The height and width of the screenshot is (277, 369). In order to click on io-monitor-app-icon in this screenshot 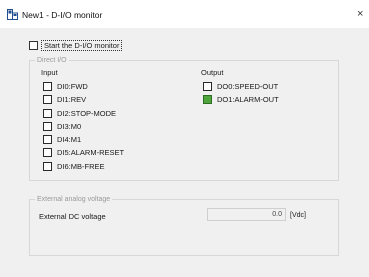, I will do `click(12, 14)`.